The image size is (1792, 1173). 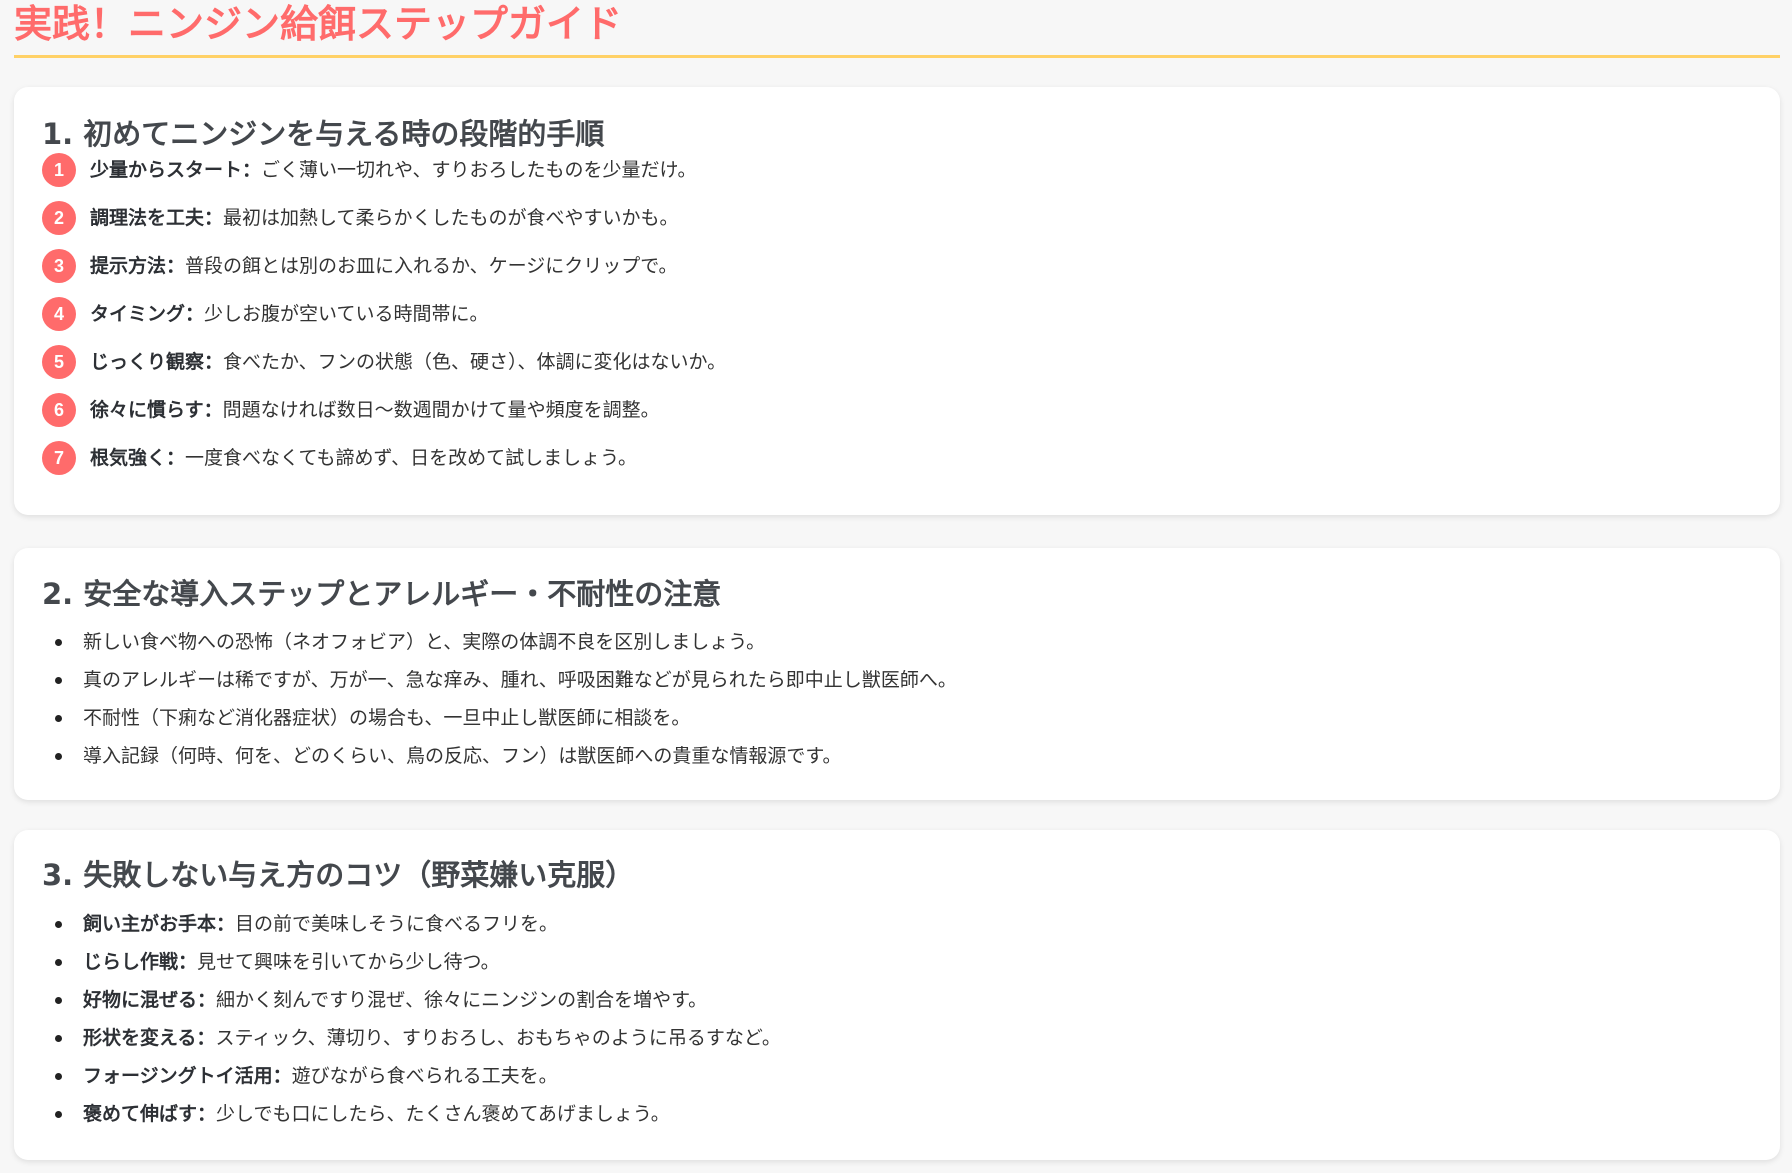 What do you see at coordinates (59, 362) in the screenshot?
I see `step-number-badge: 5` at bounding box center [59, 362].